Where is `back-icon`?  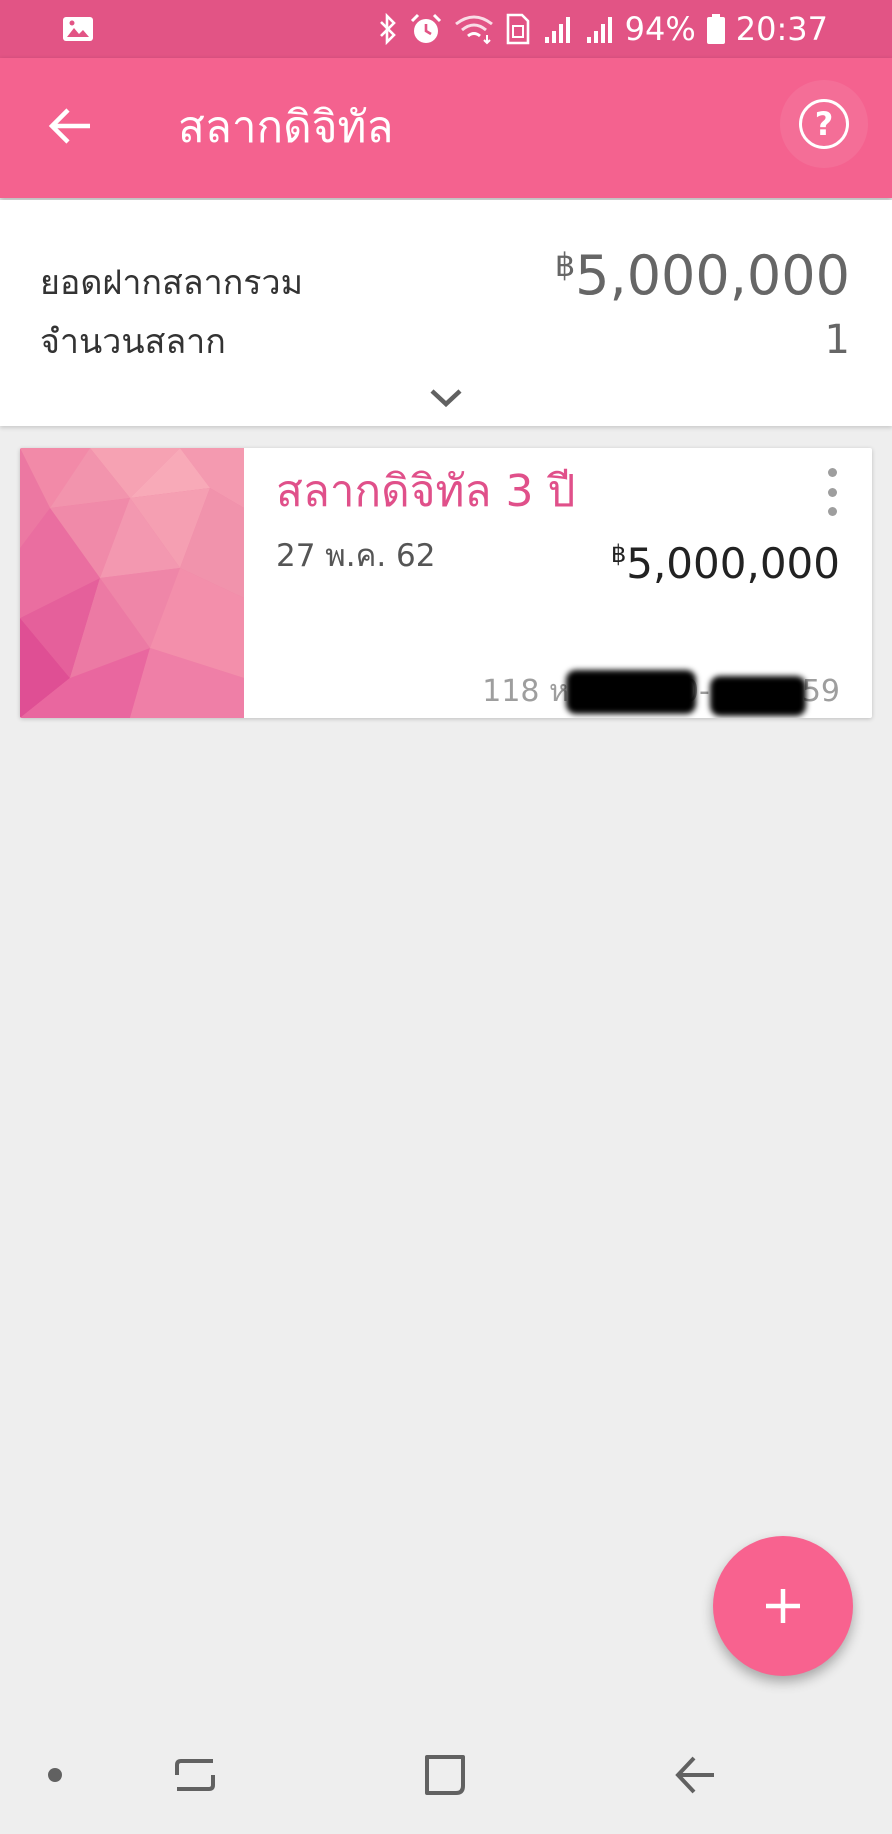 back-icon is located at coordinates (694, 1775).